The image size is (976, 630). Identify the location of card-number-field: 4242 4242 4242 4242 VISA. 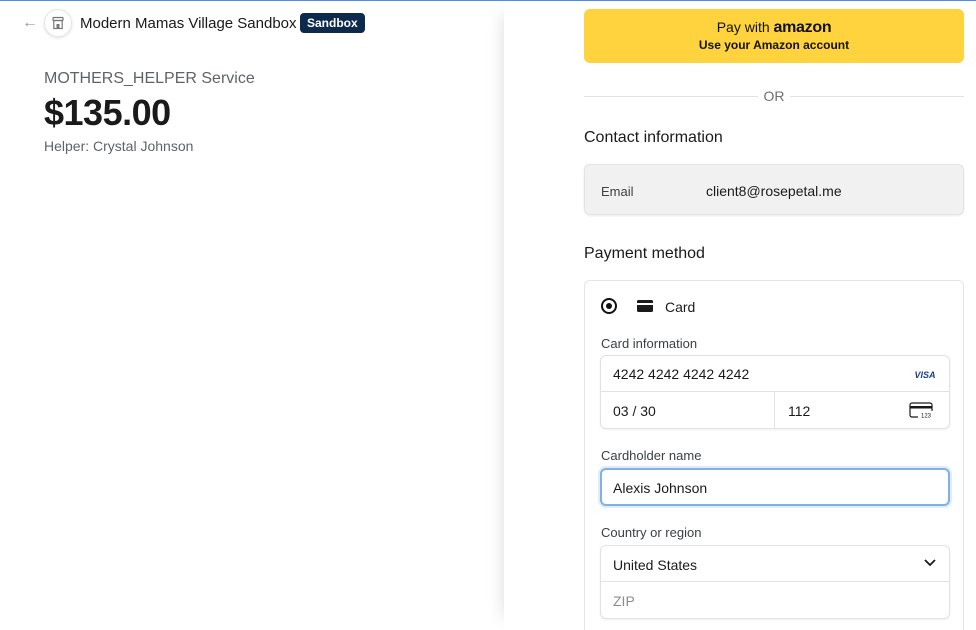
(775, 374).